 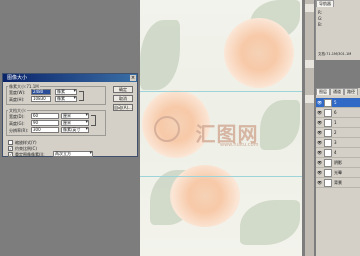 What do you see at coordinates (30, 154) in the screenshot?
I see `resample-label: 重定图像像素(I):` at bounding box center [30, 154].